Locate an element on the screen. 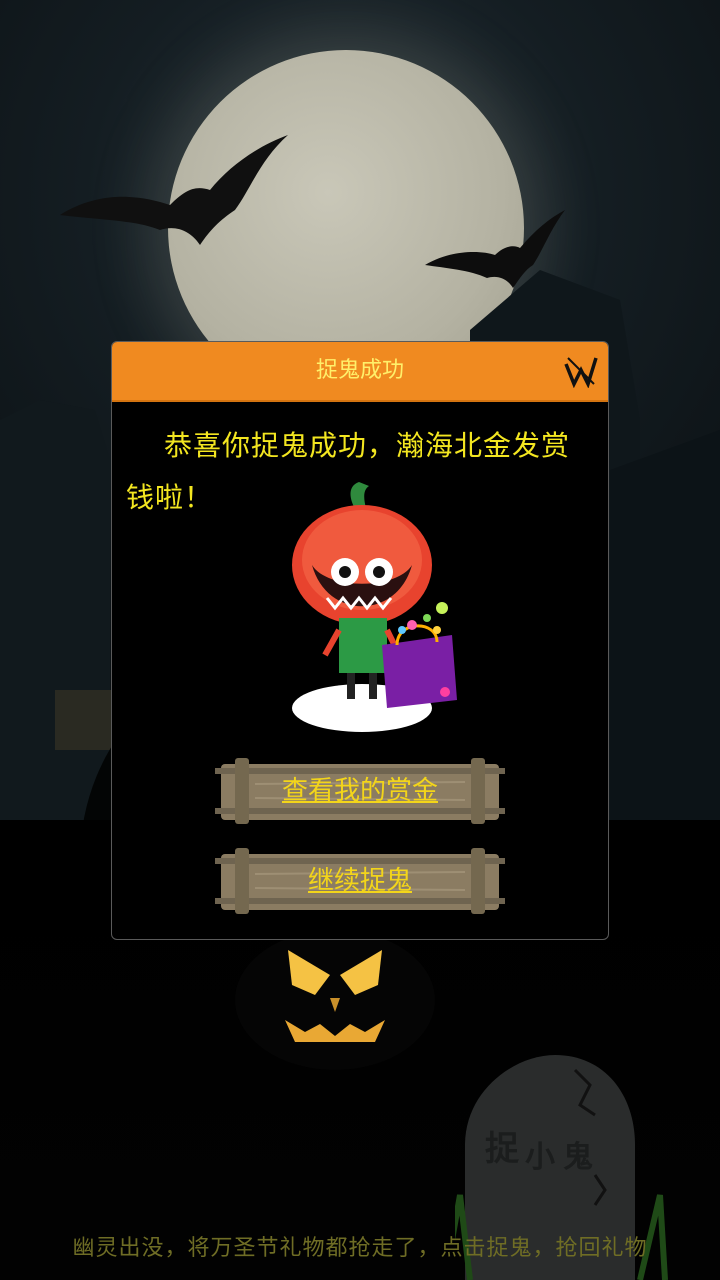 The height and width of the screenshot is (1280, 720). continue-catching-label: 继续捉鬼 is located at coordinates (359, 881).